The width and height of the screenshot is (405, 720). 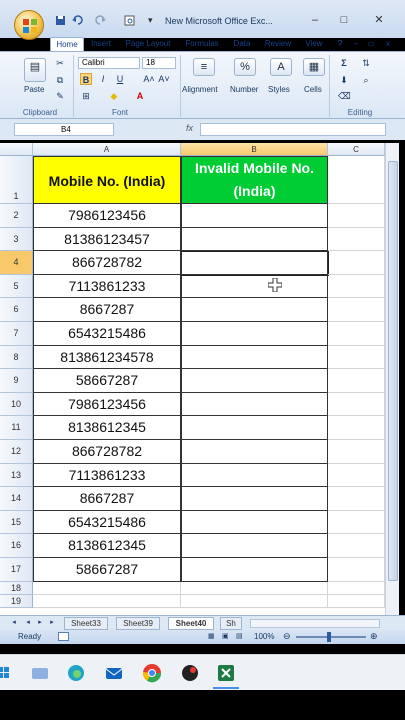 I want to click on row-header: 11, so click(x=16, y=428).